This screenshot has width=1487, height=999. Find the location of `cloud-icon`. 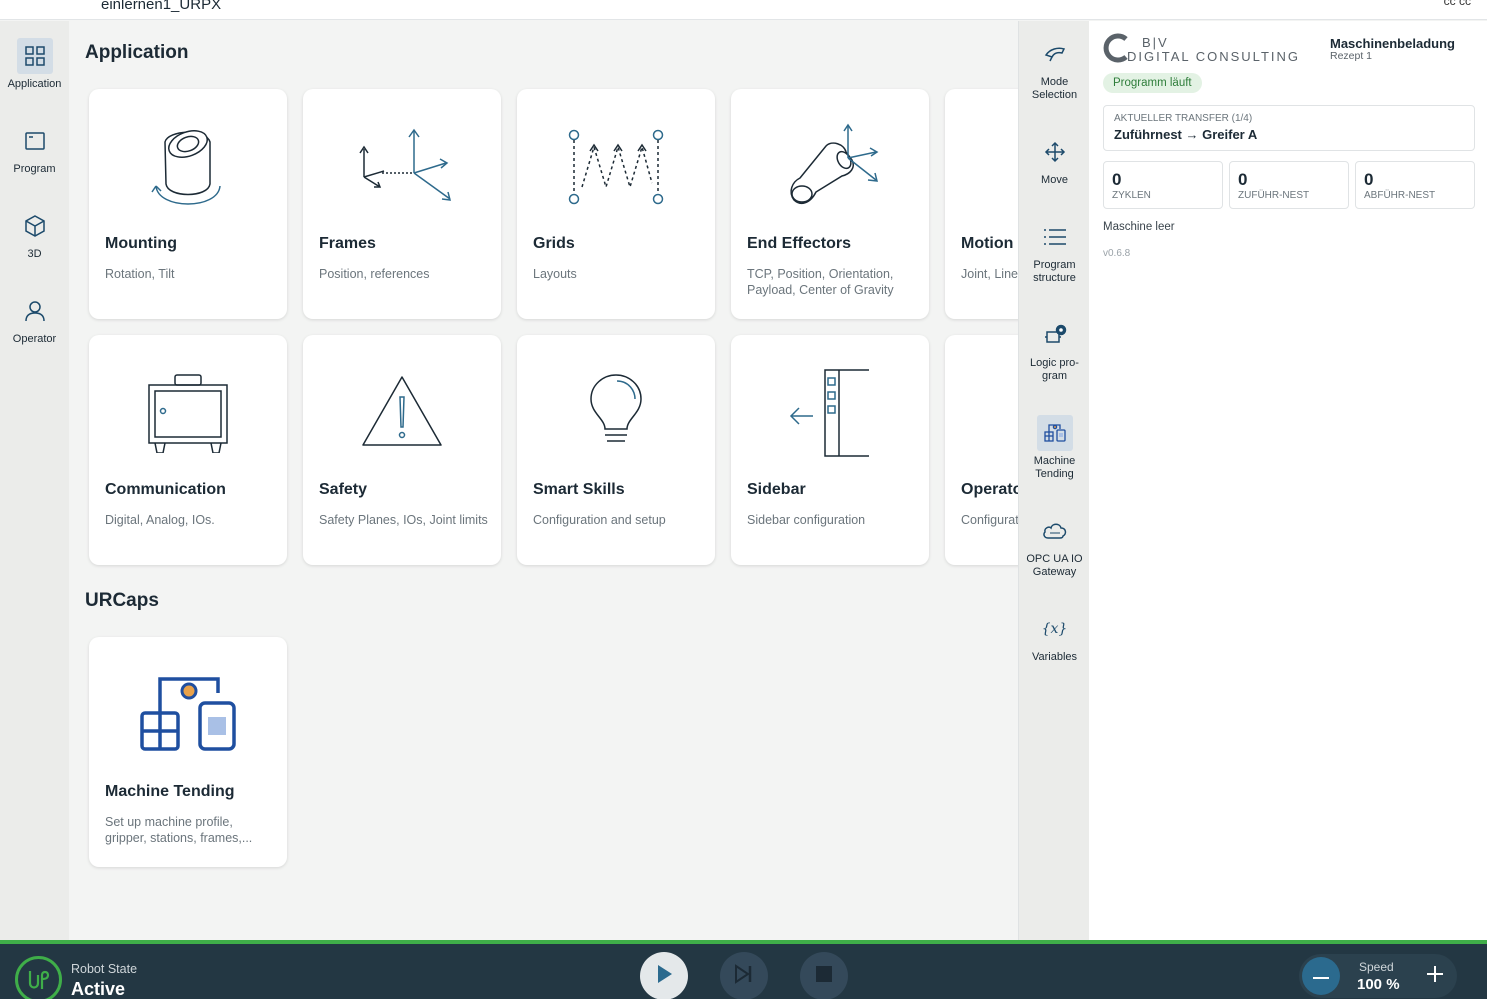

cloud-icon is located at coordinates (1055, 531).